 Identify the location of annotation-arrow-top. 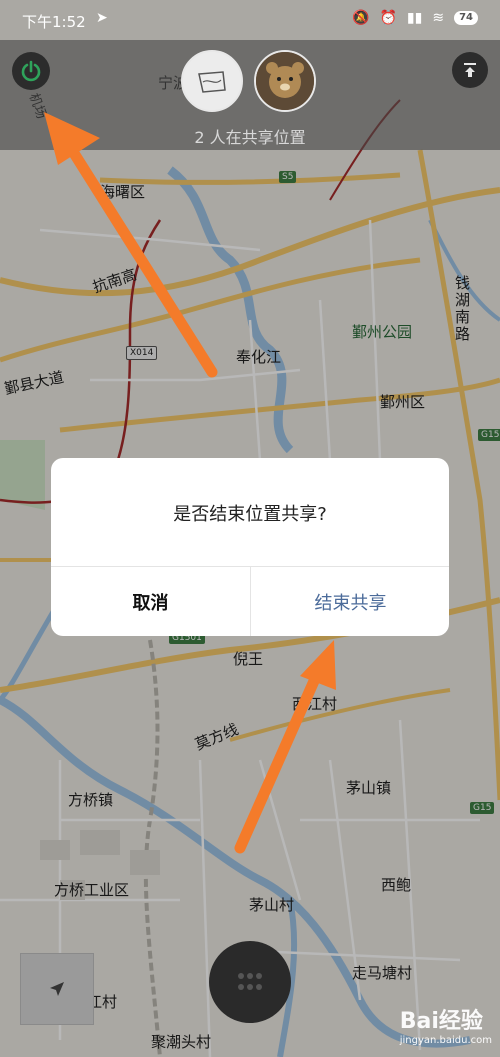
(131, 245).